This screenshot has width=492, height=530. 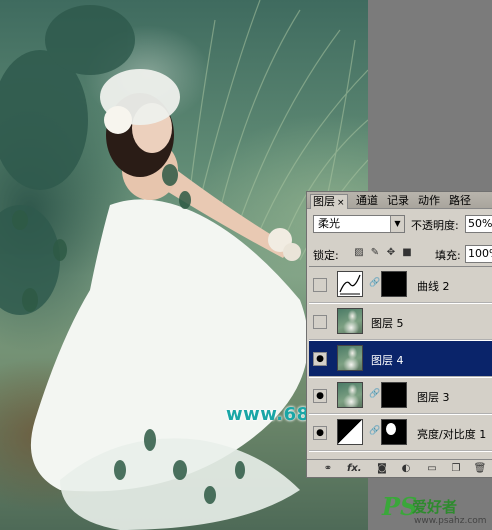 I want to click on layer-row-layer-3: ● 🔗 图层 3, so click(x=400, y=396).